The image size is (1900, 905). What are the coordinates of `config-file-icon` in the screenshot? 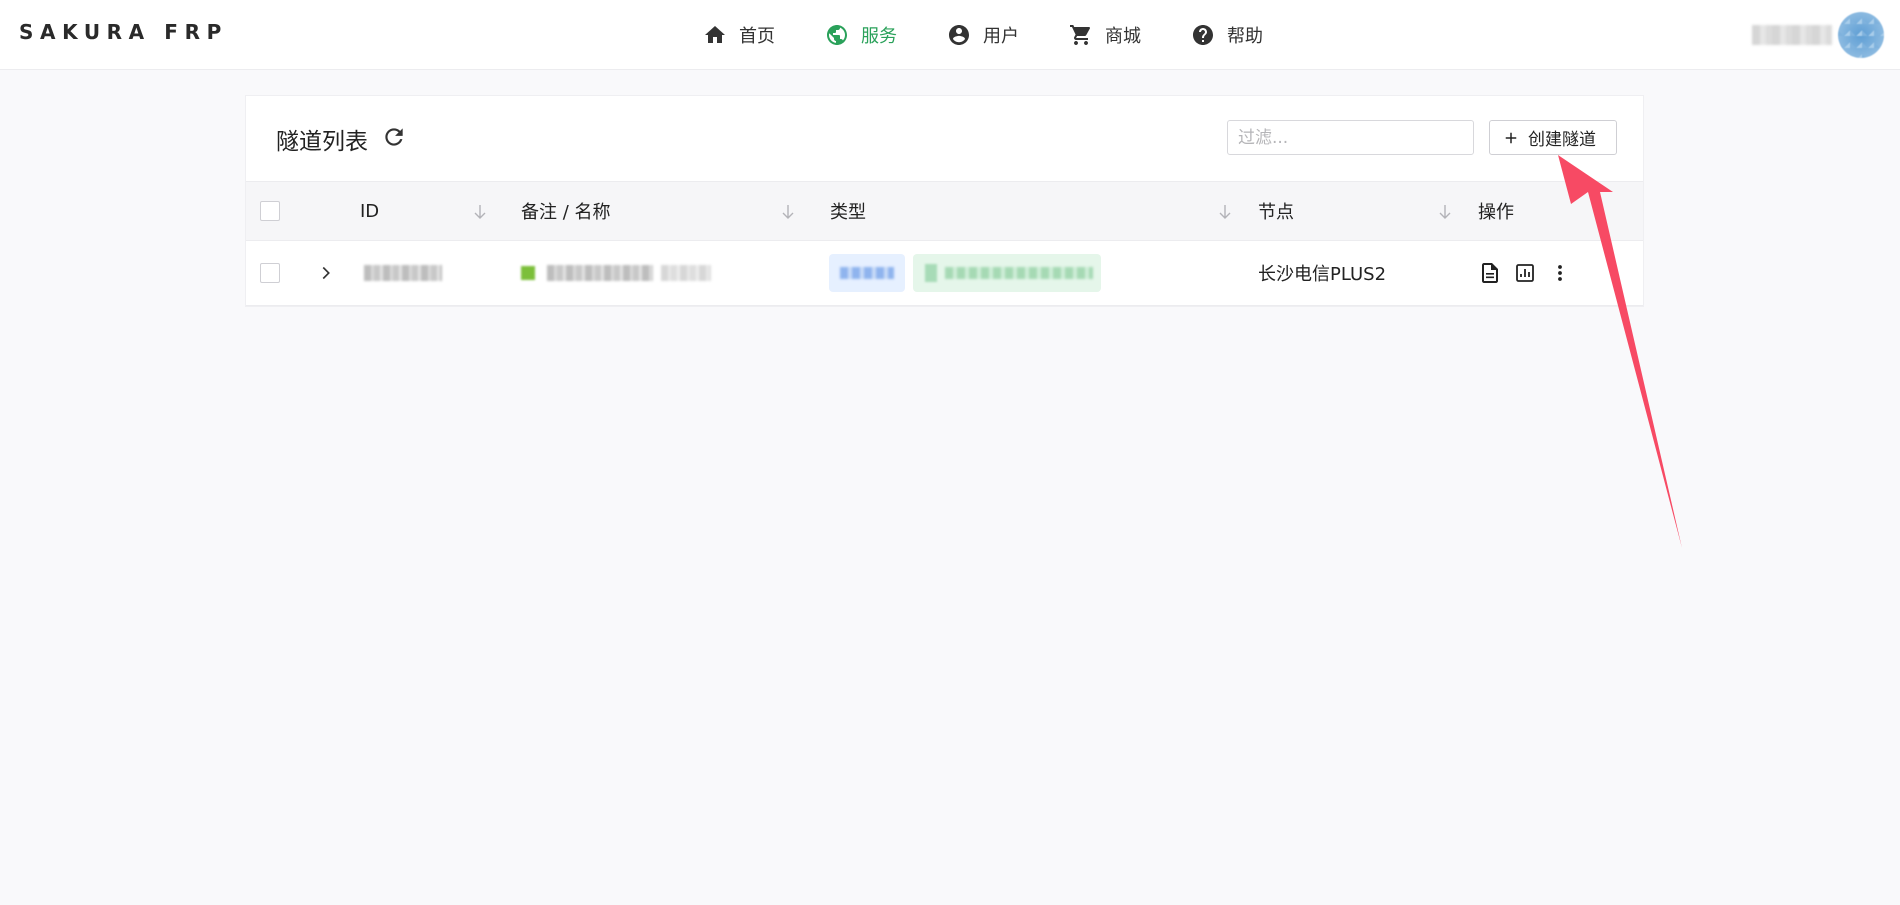 It's located at (1490, 273).